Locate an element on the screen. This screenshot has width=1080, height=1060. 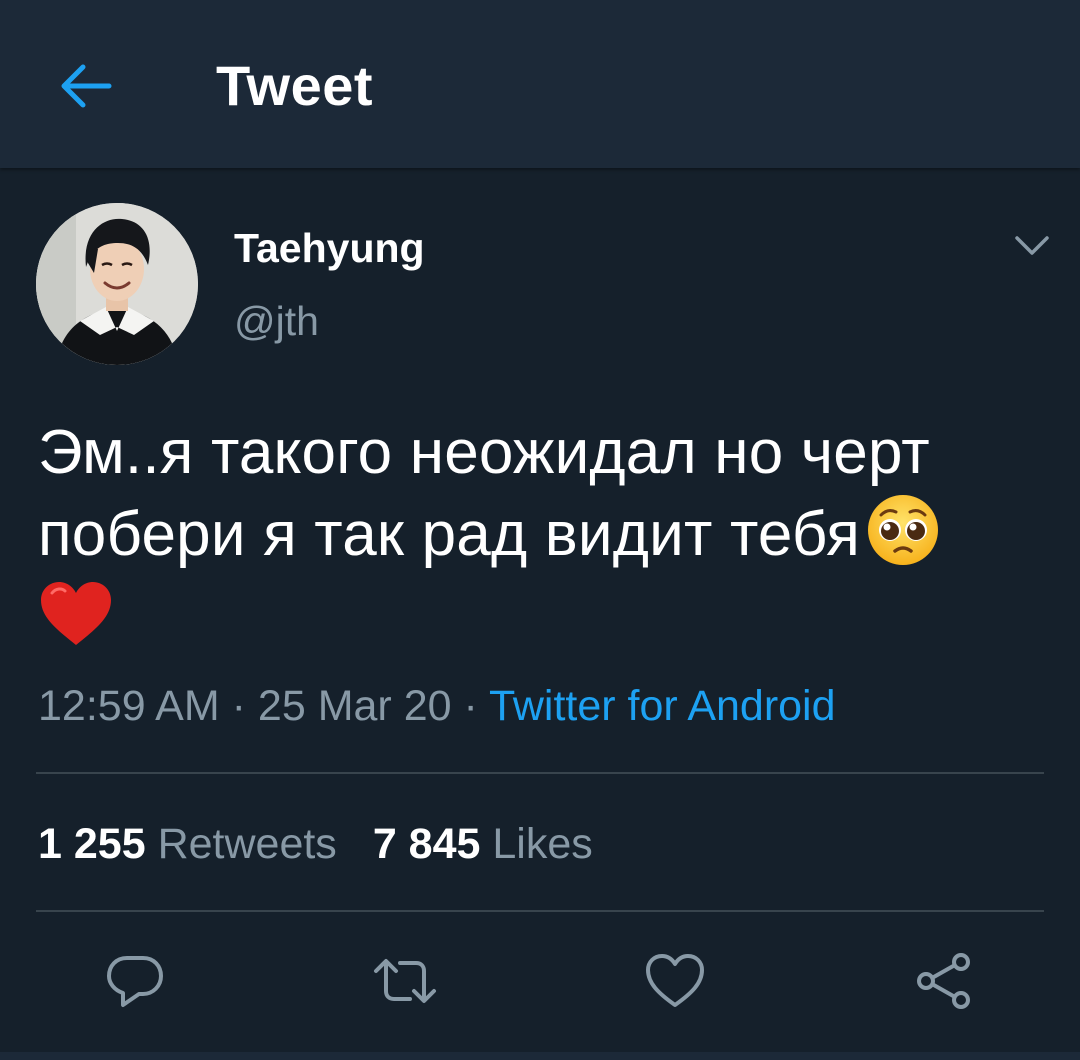
avatar is located at coordinates (117, 284).